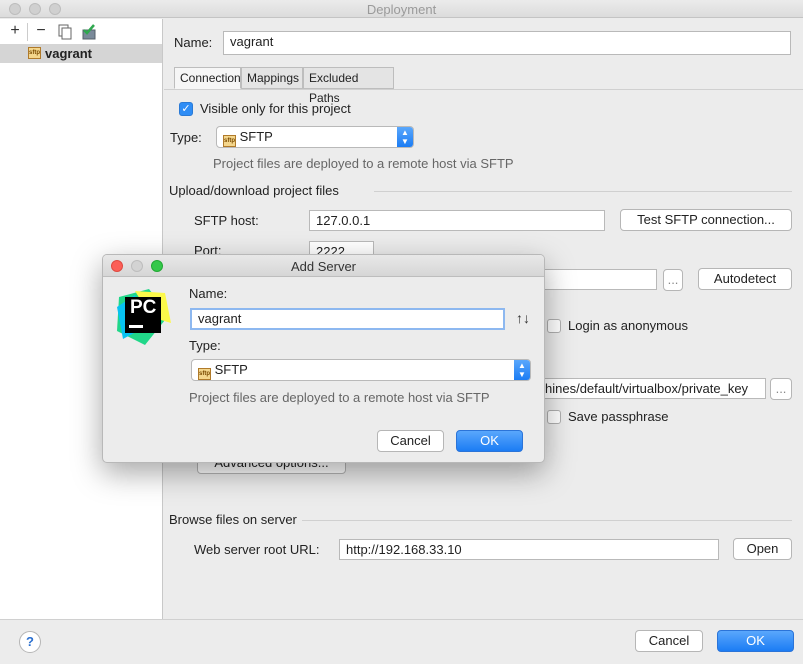 This screenshot has width=803, height=664. I want to click on type-select: sftp SFTP ▲ ▼, so click(315, 137).